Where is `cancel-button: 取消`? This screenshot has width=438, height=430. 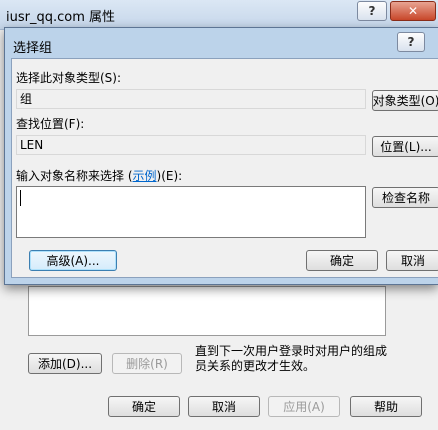
cancel-button: 取消 is located at coordinates (224, 406).